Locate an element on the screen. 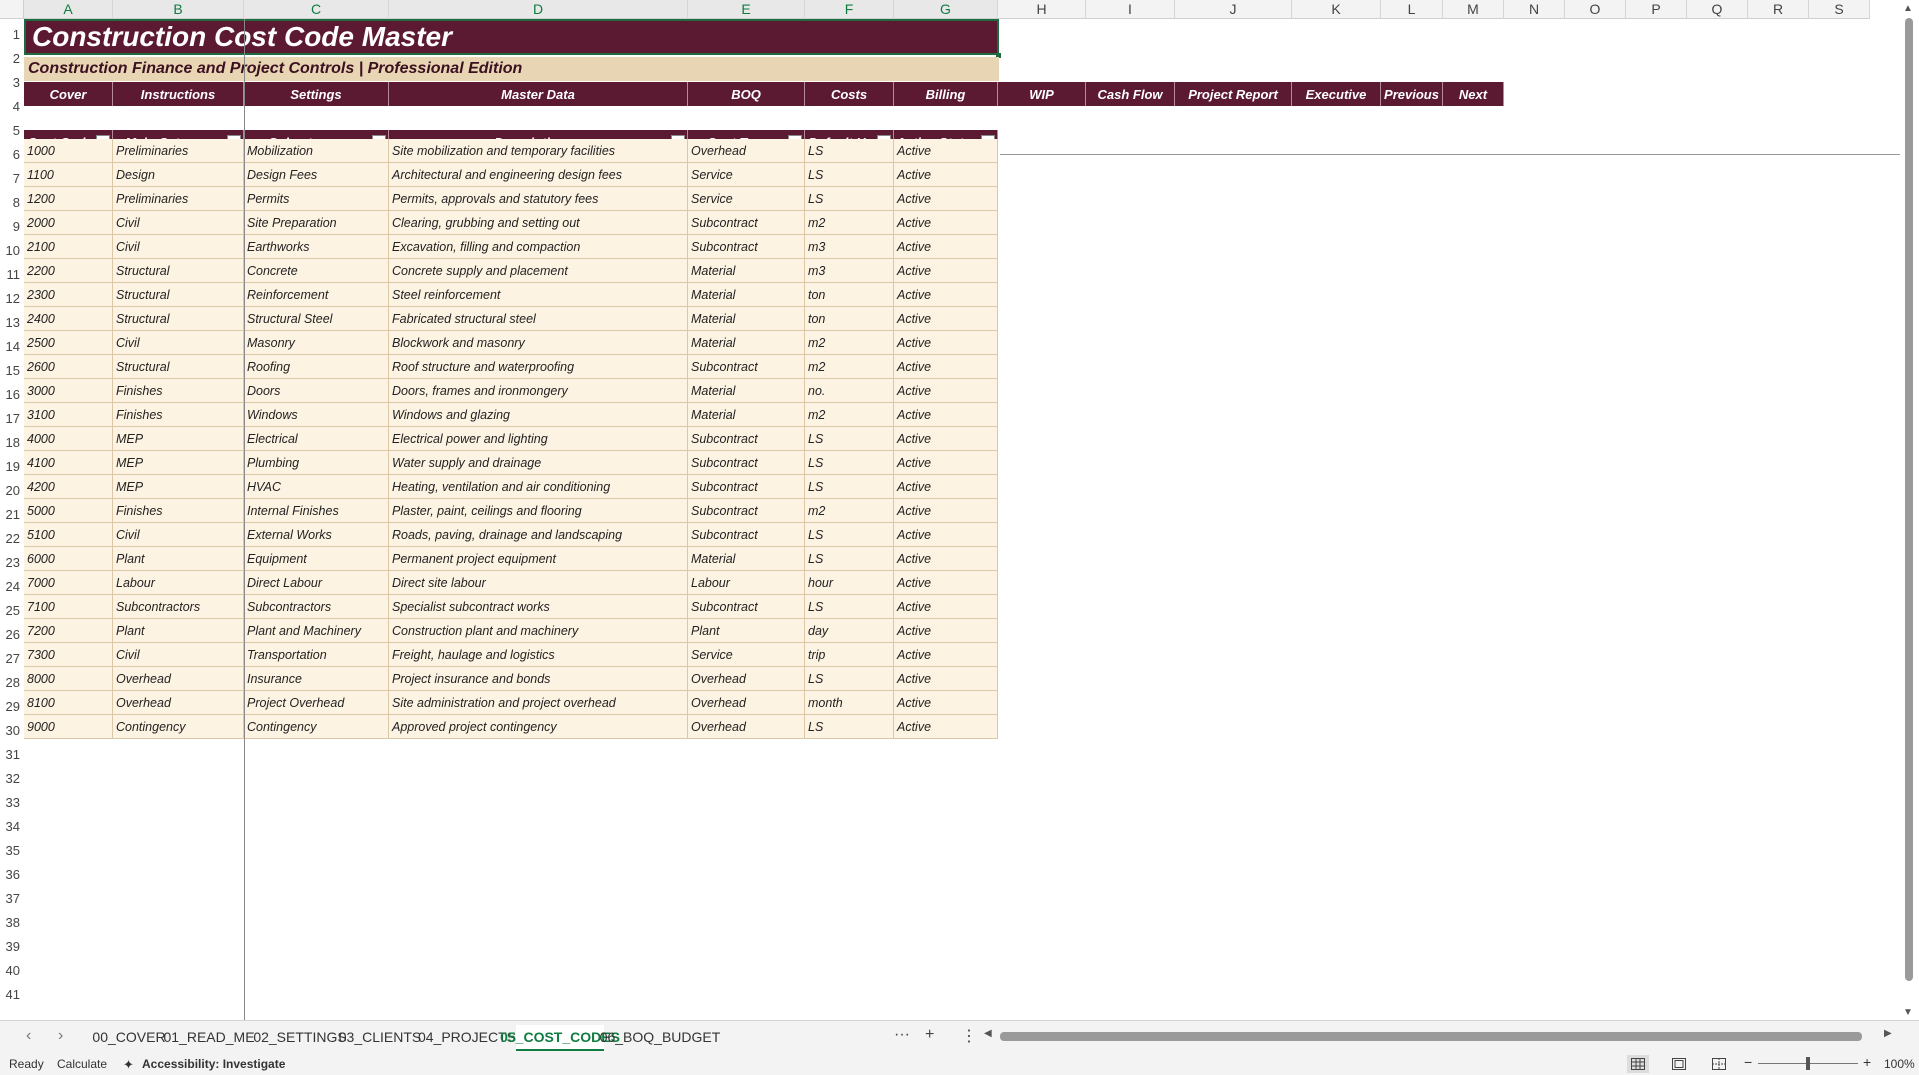 The image size is (1919, 1075). sheet-tab: 04_PROJECTS is located at coordinates (467, 1037).